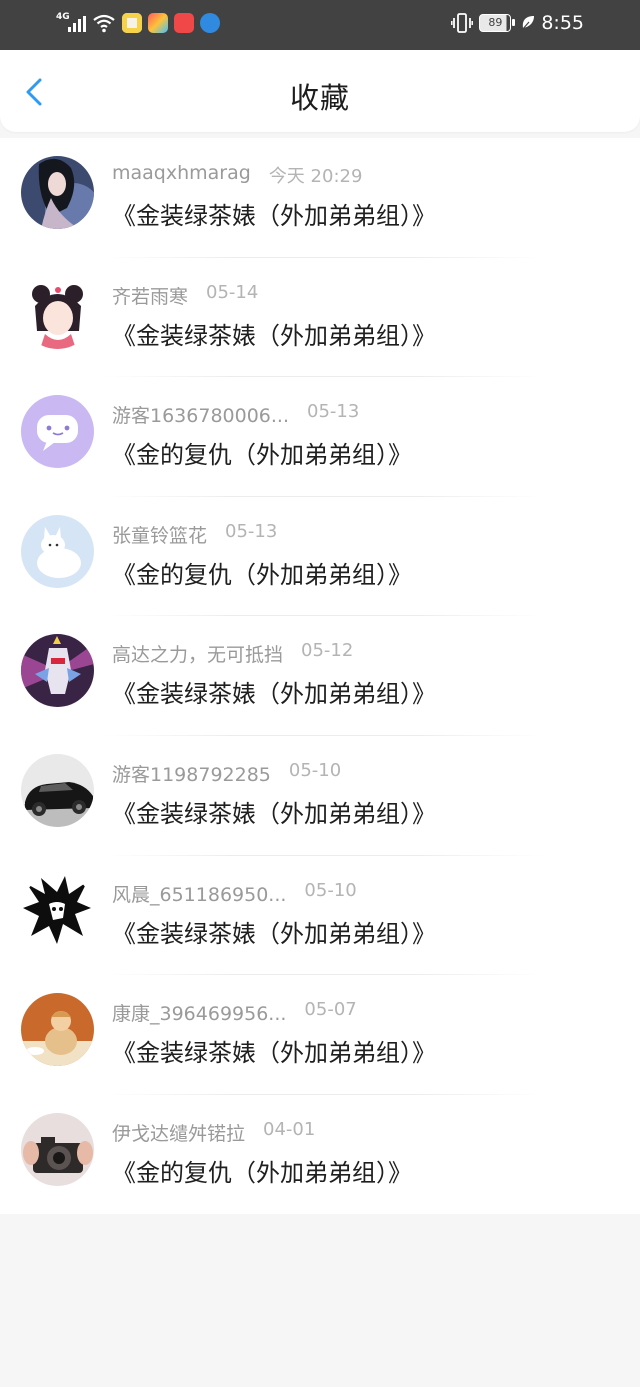 This screenshot has height=1387, width=640. I want to click on battery-icon: 89, so click(497, 23).